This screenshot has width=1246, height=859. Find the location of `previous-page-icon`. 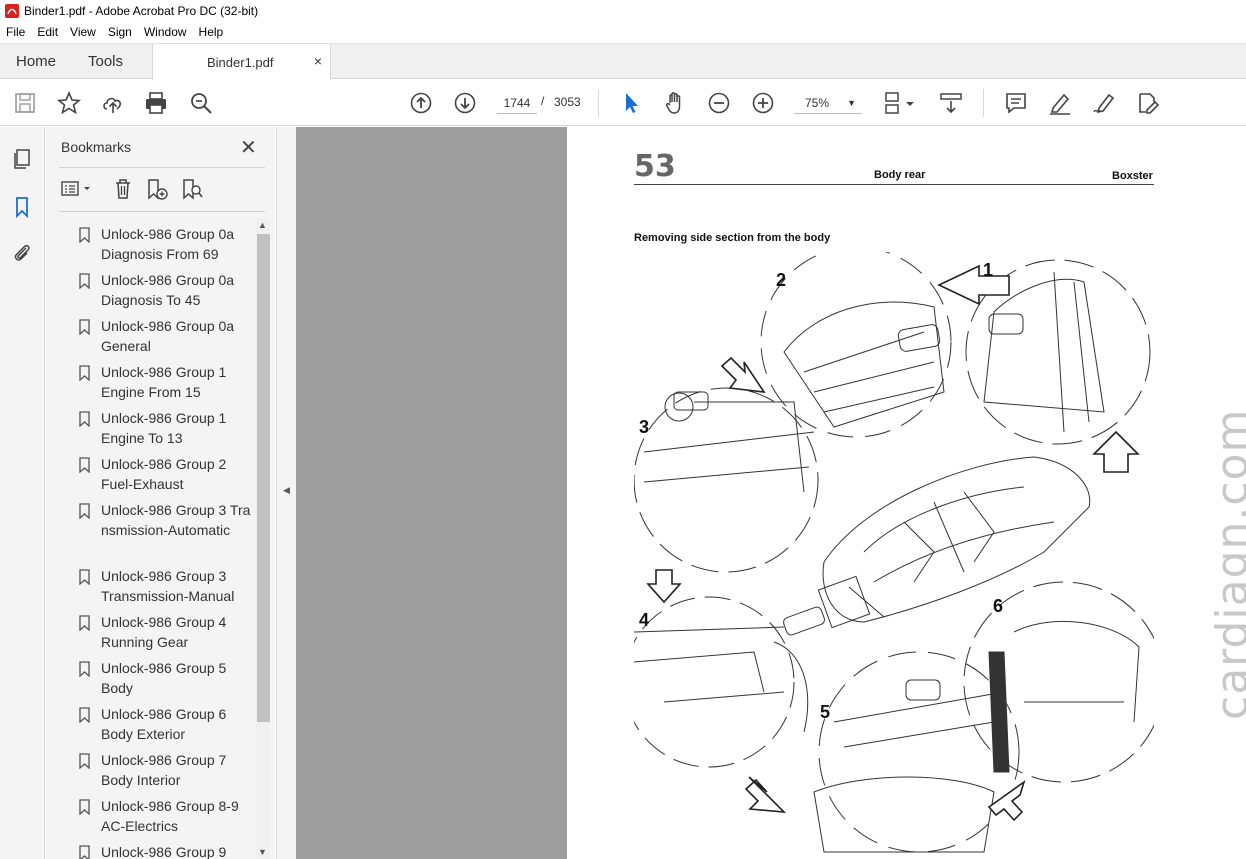

previous-page-icon is located at coordinates (421, 103).